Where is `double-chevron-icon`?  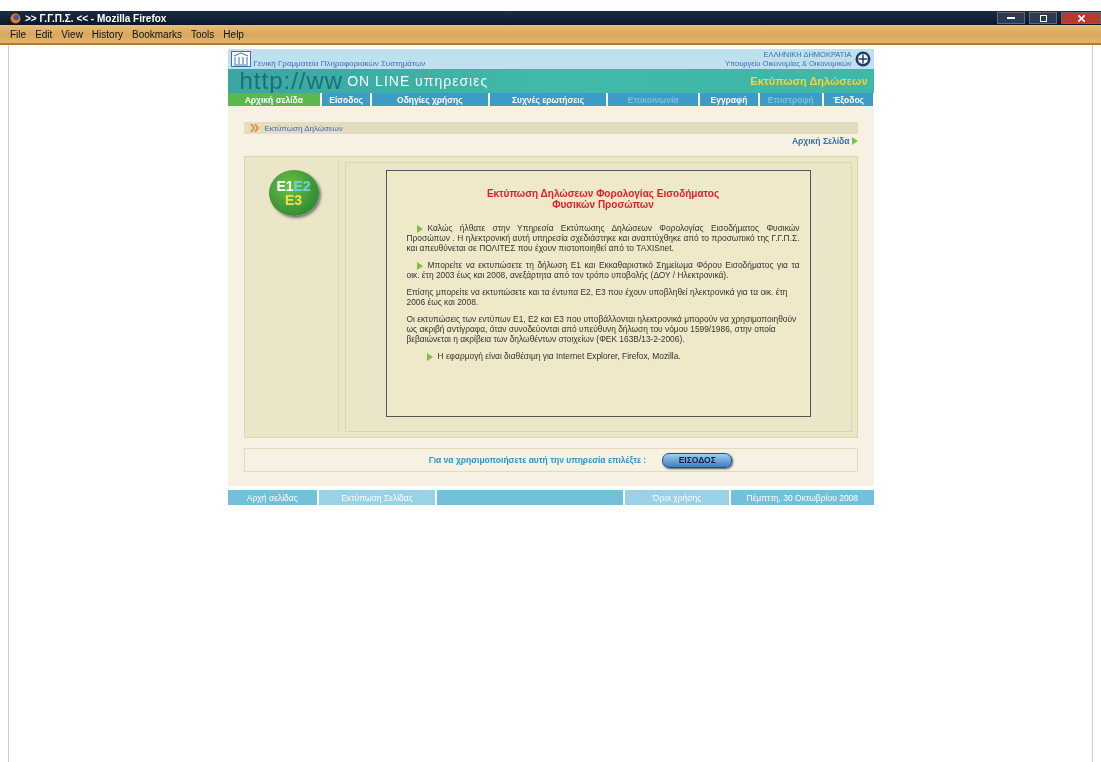 double-chevron-icon is located at coordinates (254, 128).